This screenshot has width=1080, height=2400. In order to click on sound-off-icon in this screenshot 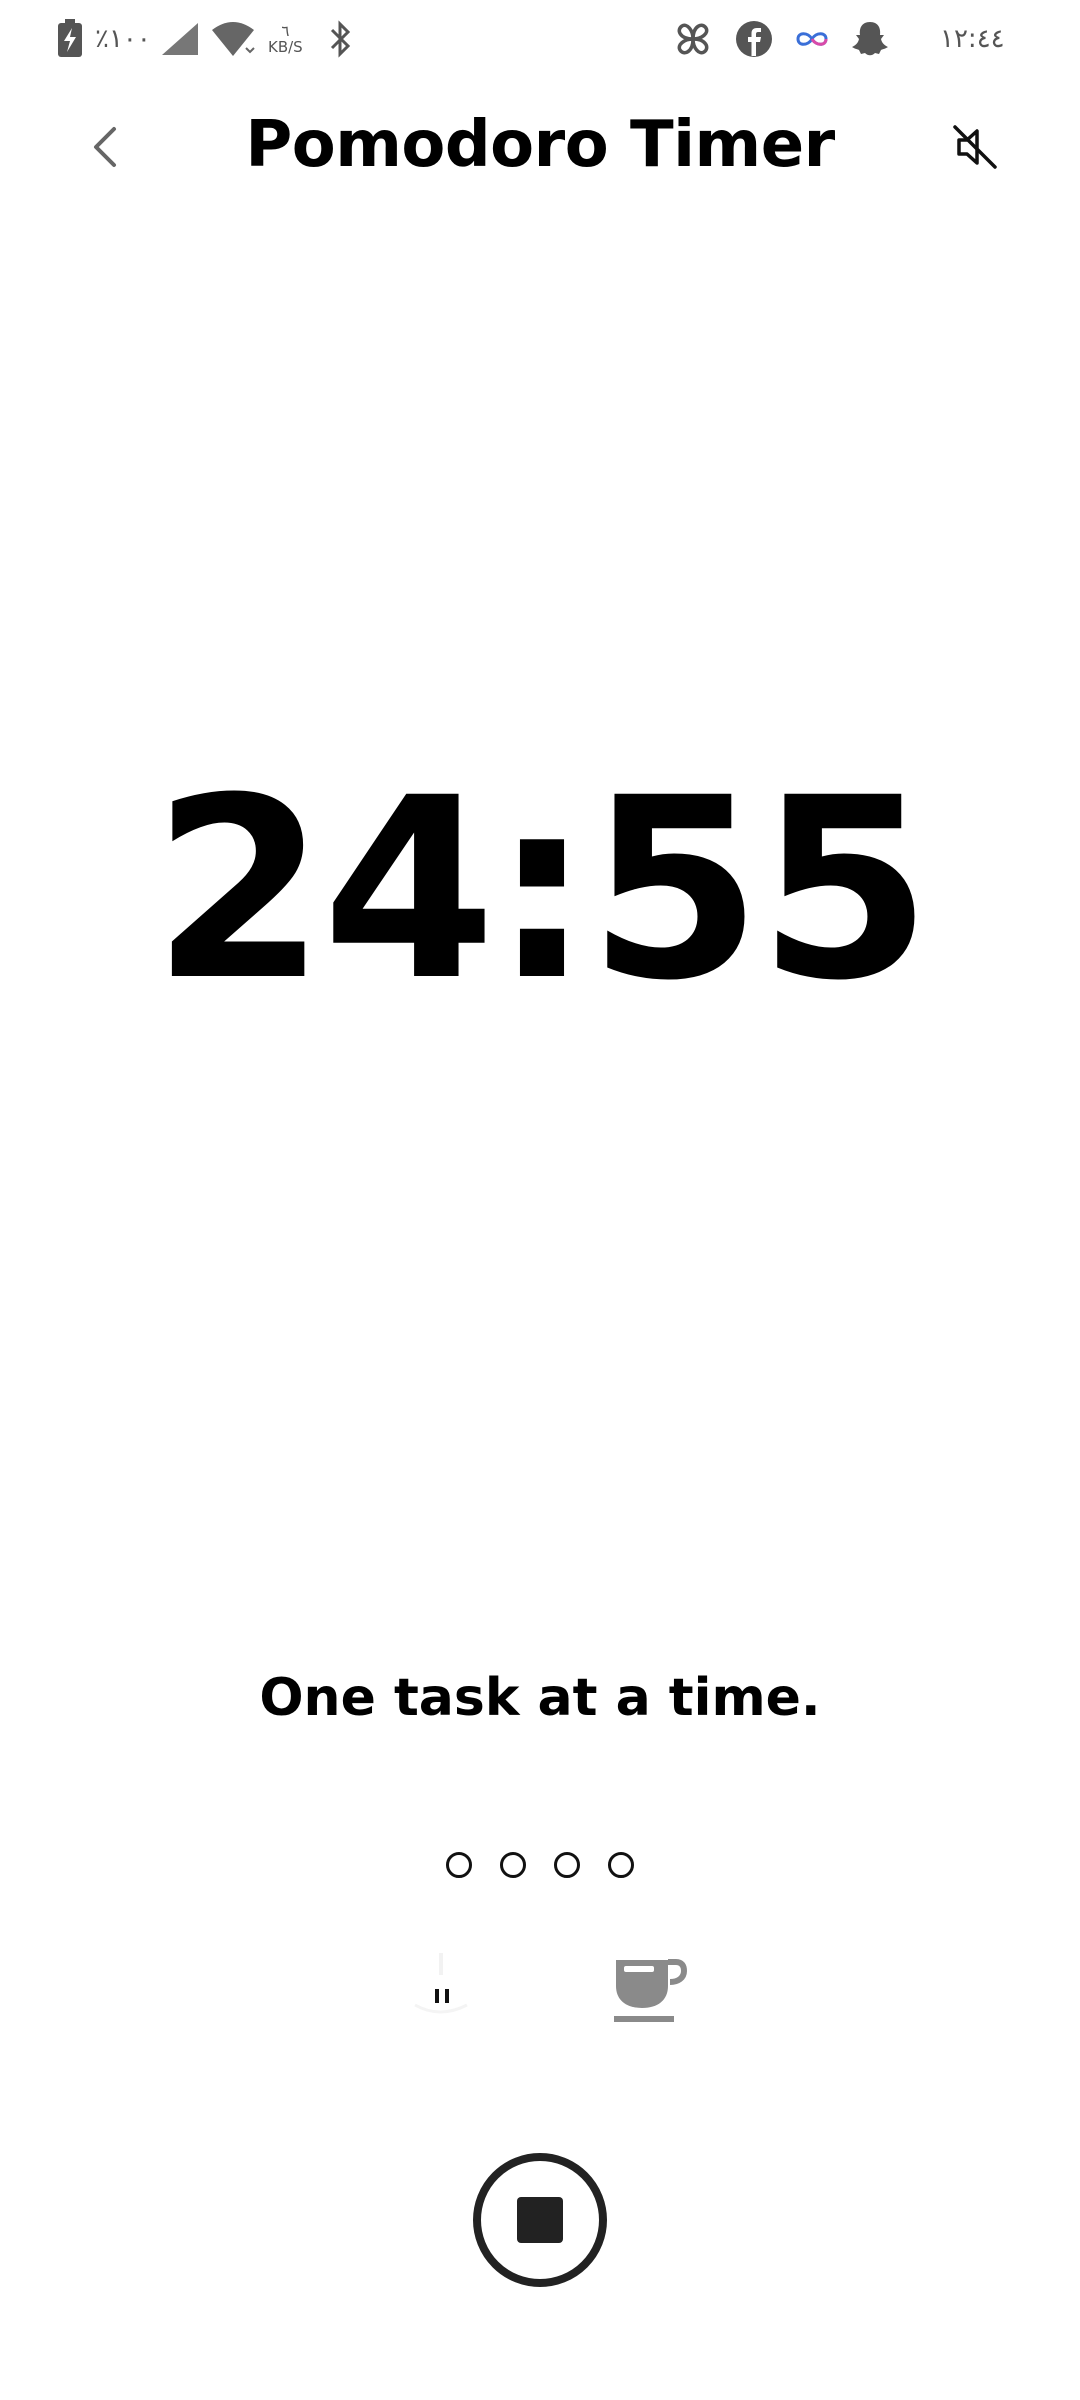, I will do `click(975, 147)`.